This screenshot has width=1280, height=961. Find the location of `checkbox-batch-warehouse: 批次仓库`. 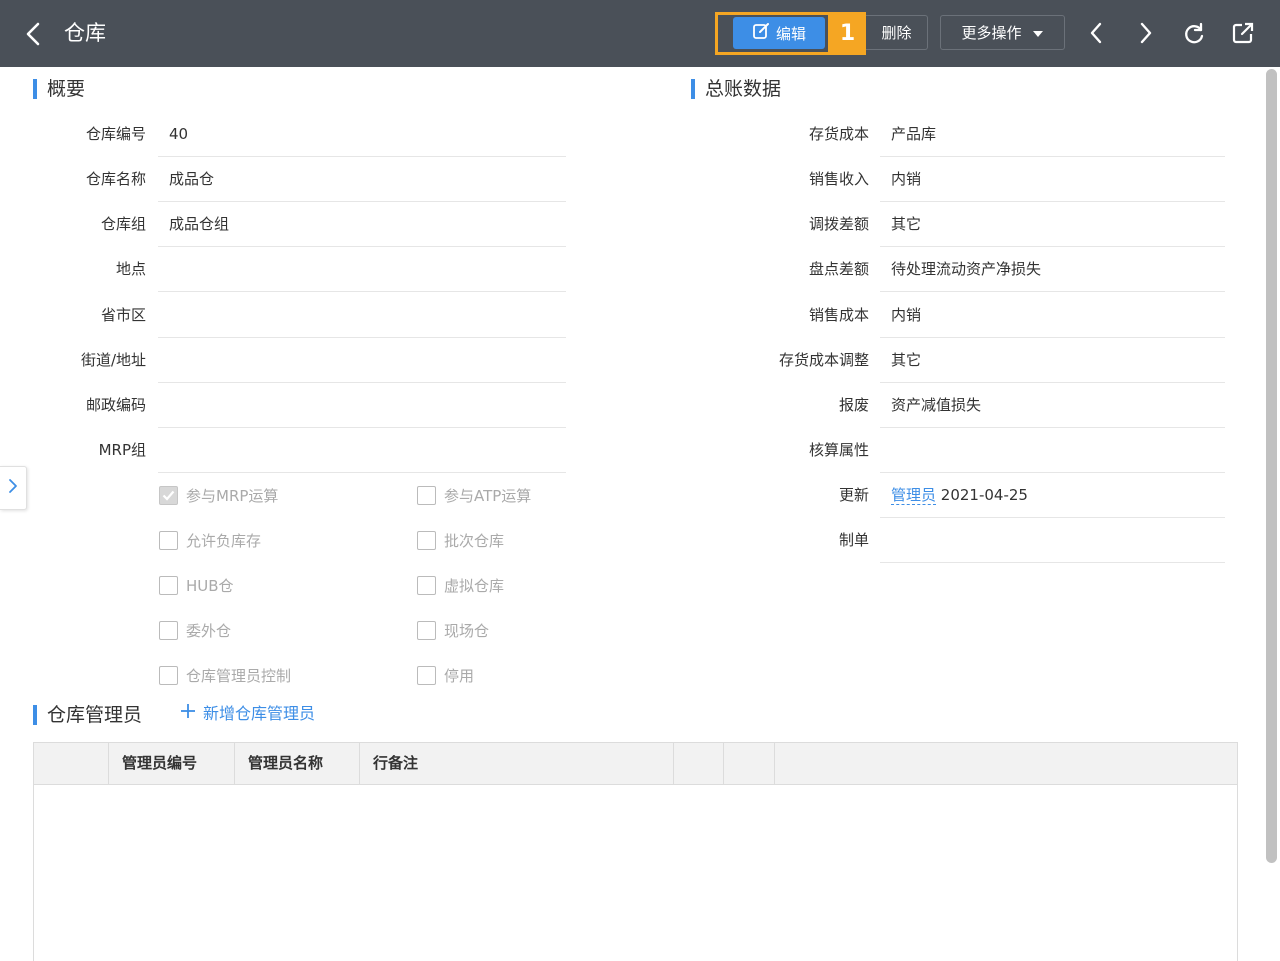

checkbox-batch-warehouse: 批次仓库 is located at coordinates (460, 540).